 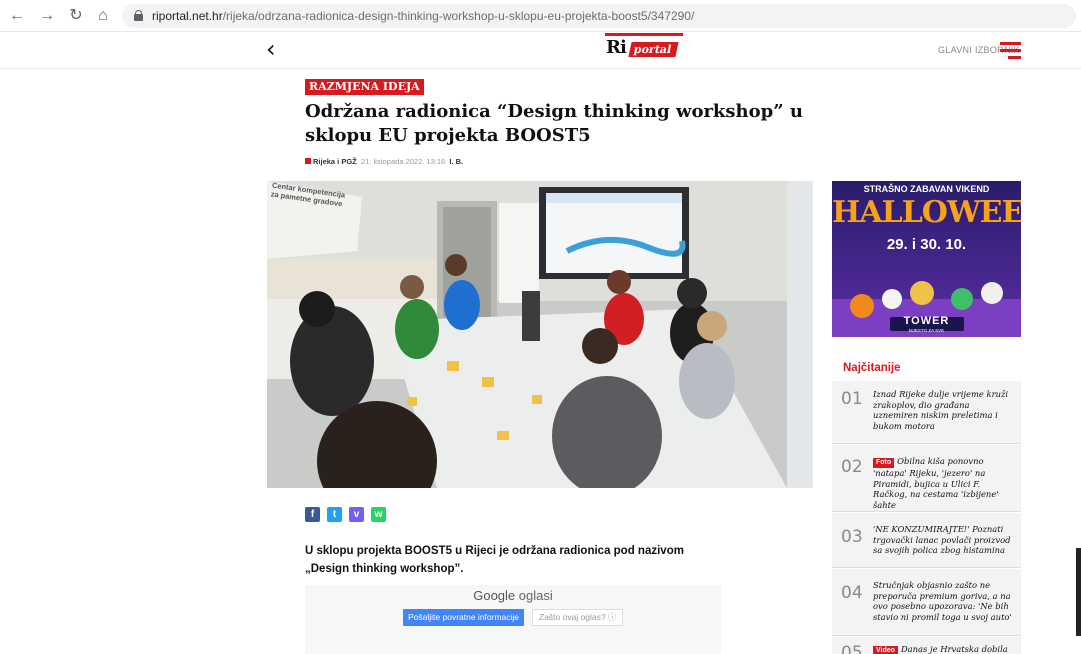 I want to click on browser-forward-icon: →, so click(x=47, y=16).